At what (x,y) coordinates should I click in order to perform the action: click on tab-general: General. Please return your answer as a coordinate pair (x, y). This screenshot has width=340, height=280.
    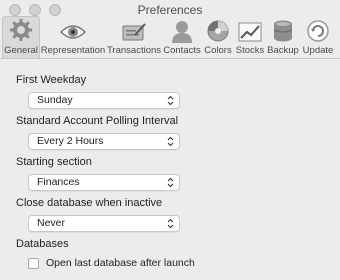
    Looking at the image, I should click on (21, 37).